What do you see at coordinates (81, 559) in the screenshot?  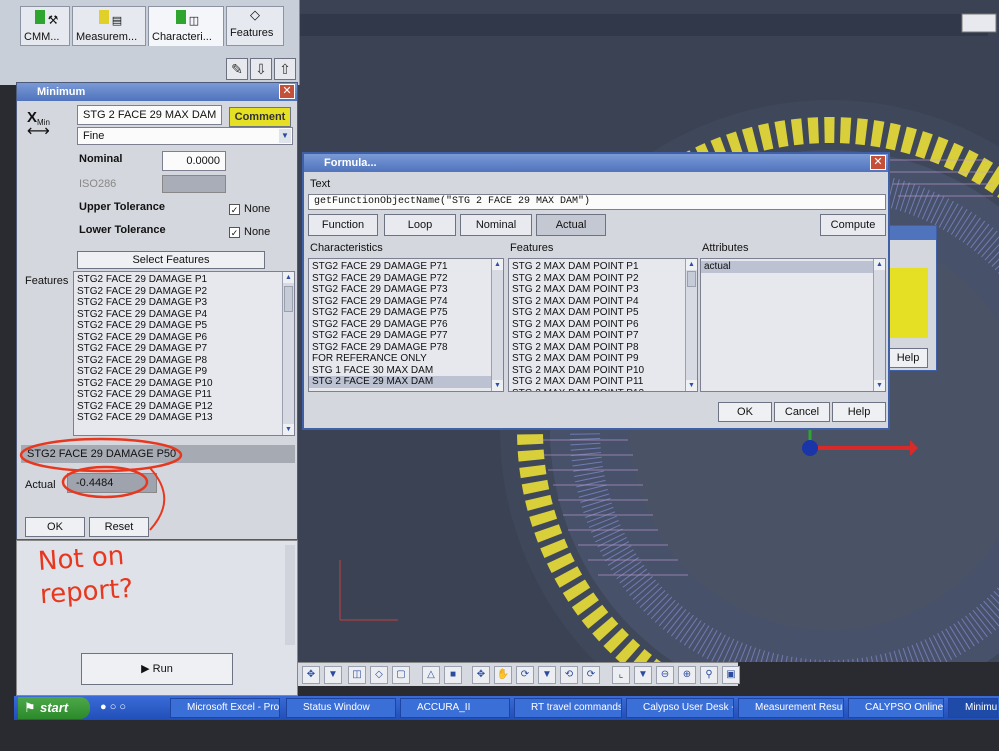 I see `annotation-line-1: Not on` at bounding box center [81, 559].